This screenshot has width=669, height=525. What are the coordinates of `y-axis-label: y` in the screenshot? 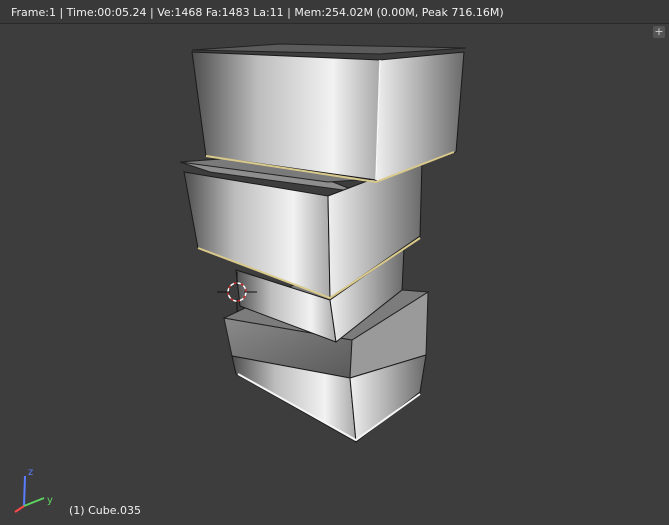 It's located at (50, 500).